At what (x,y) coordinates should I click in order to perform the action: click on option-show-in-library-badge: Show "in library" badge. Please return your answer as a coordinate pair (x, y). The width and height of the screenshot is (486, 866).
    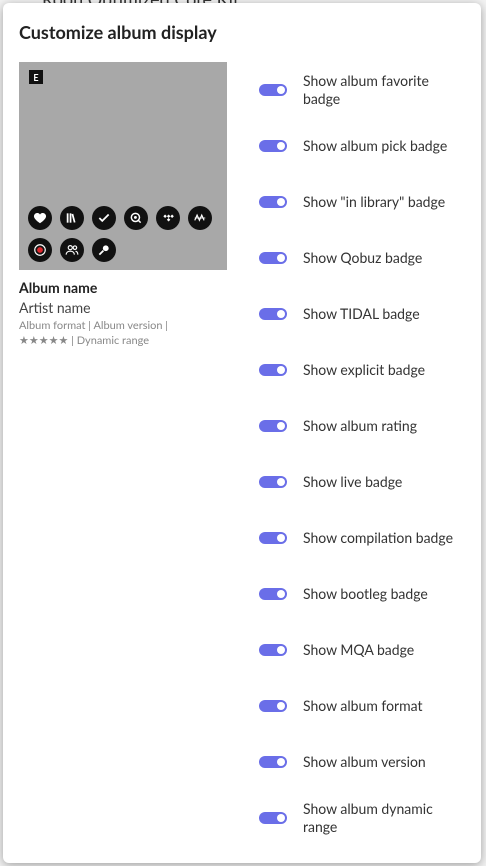
    Looking at the image, I should click on (364, 202).